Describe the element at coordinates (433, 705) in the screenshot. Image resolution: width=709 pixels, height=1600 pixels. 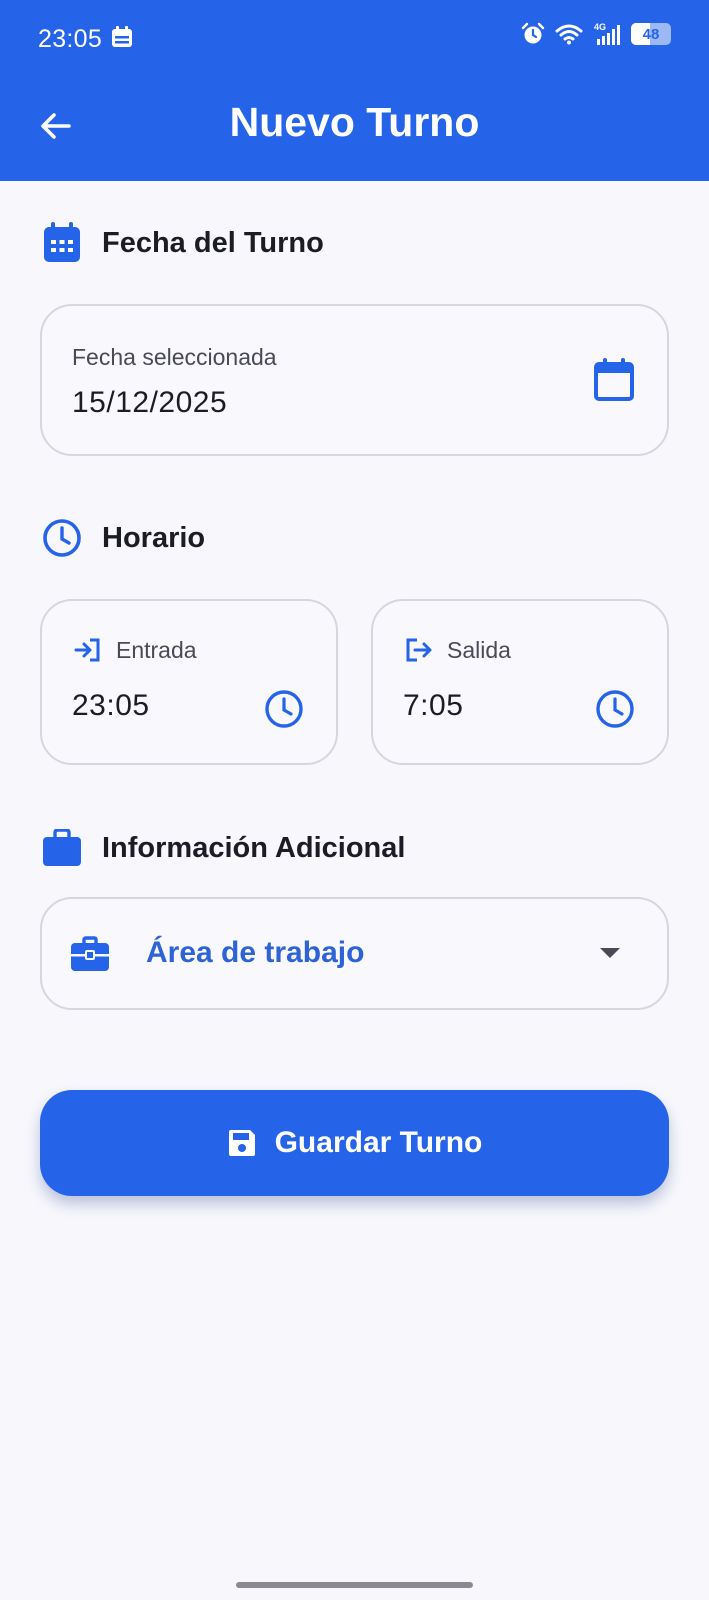
I see `exit-time-value: 7:05` at that location.